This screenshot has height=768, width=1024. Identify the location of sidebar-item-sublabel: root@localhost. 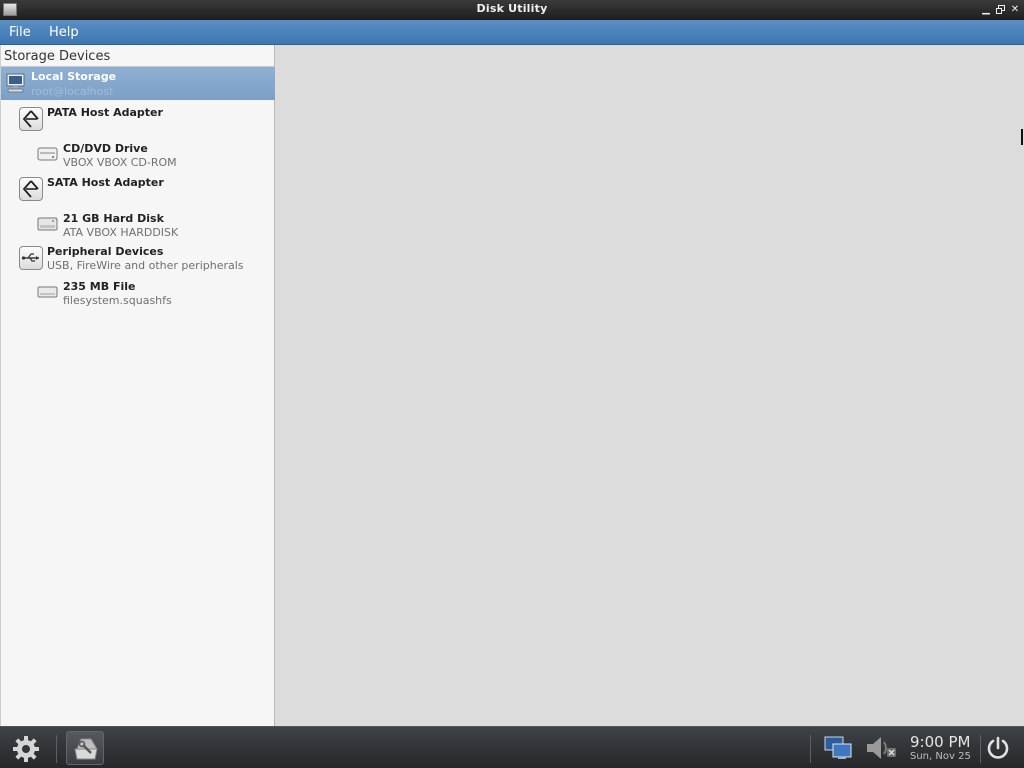
(72, 91).